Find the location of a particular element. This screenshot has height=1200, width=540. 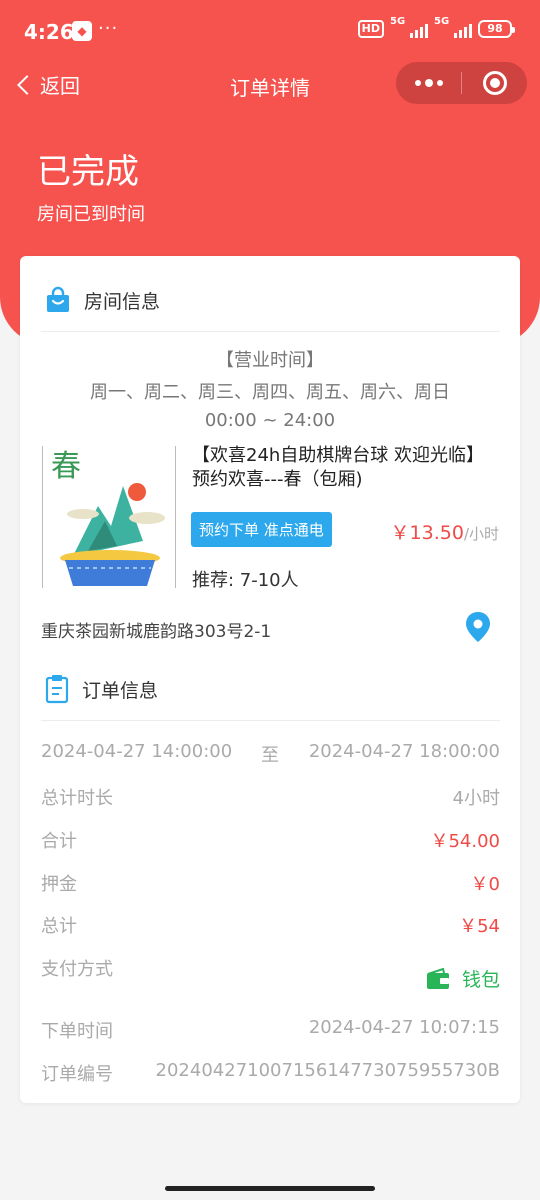

to-label: 至 is located at coordinates (270, 755).